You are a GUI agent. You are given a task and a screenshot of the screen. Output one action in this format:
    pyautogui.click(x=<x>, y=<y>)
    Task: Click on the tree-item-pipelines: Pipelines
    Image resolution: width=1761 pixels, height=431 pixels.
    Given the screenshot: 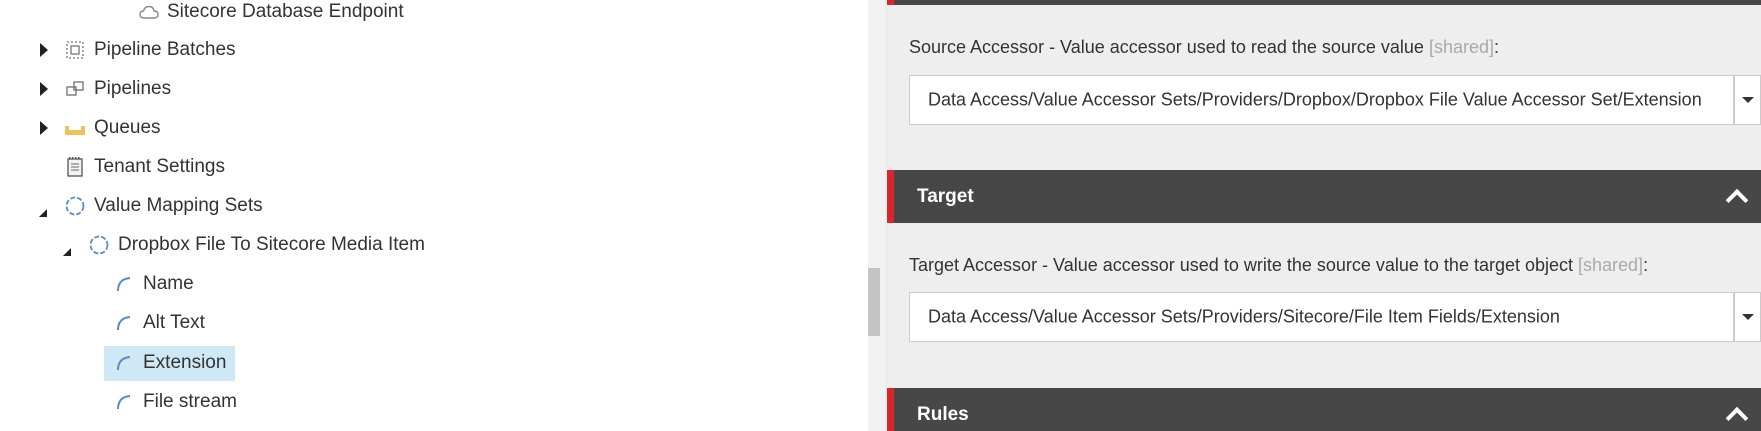 What is the action you would take?
    pyautogui.click(x=200, y=89)
    